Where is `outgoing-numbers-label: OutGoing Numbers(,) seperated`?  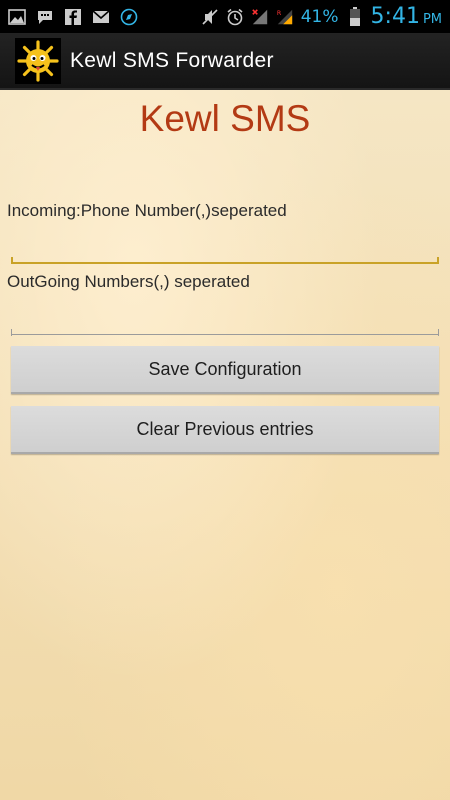 outgoing-numbers-label: OutGoing Numbers(,) seperated is located at coordinates (128, 281).